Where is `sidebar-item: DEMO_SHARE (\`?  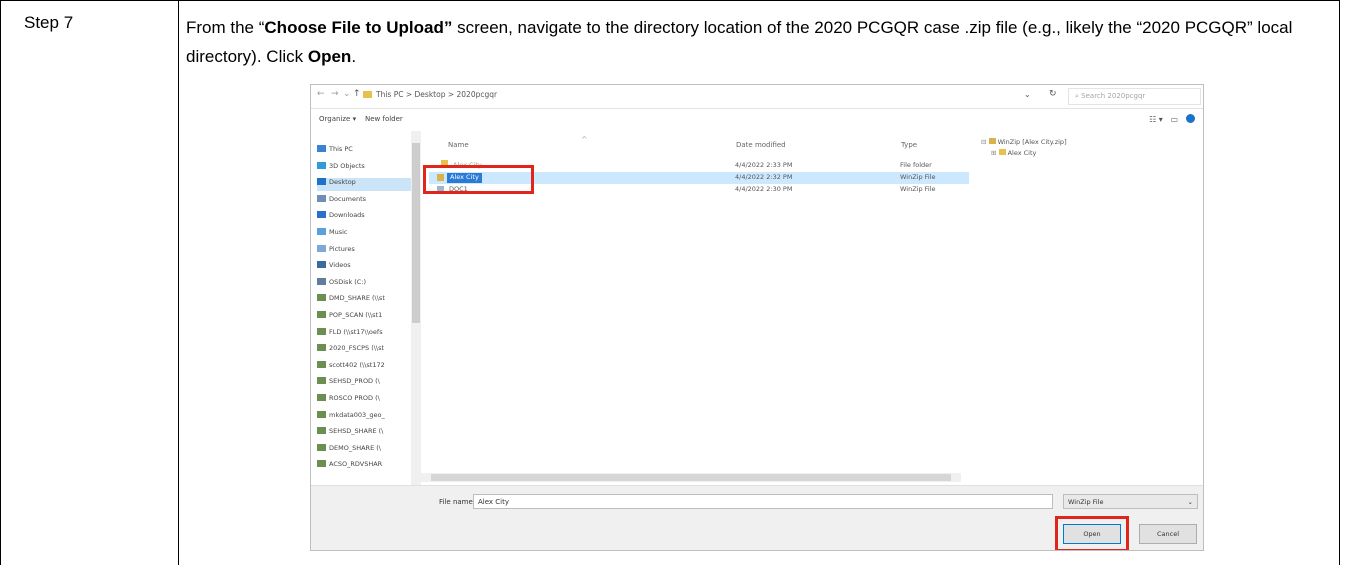 sidebar-item: DEMO_SHARE (\ is located at coordinates (367, 450).